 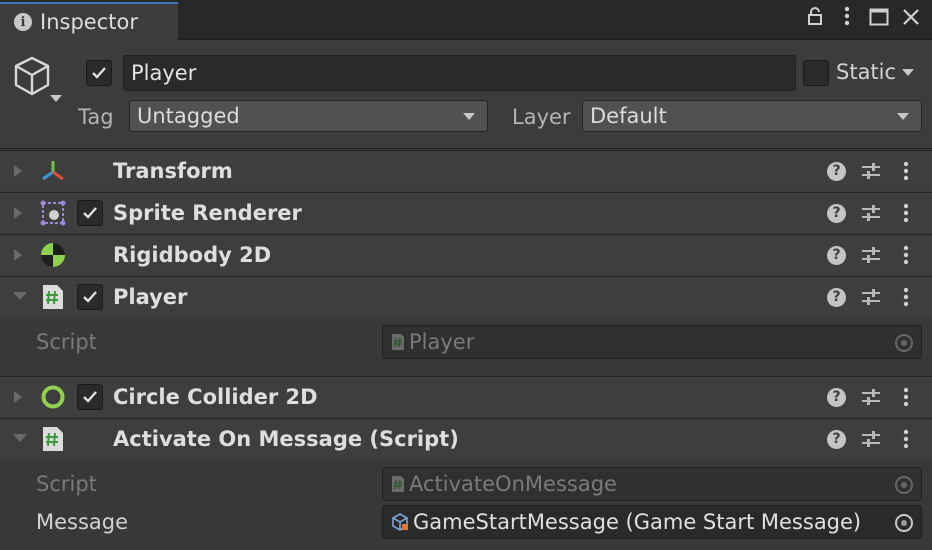 What do you see at coordinates (53, 397) in the screenshot?
I see `circle-collider-icon` at bounding box center [53, 397].